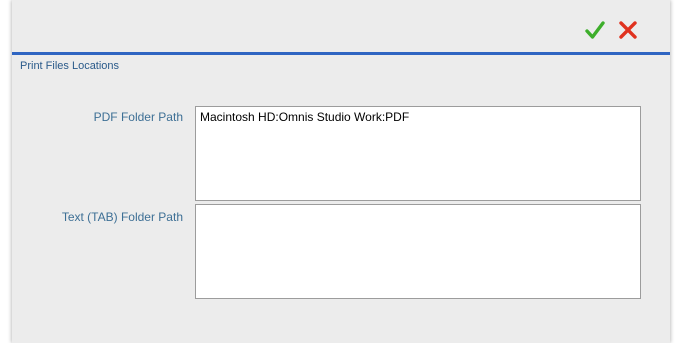 The height and width of the screenshot is (343, 675). Describe the element at coordinates (70, 66) in the screenshot. I see `section-title: Print Files Locations` at that location.